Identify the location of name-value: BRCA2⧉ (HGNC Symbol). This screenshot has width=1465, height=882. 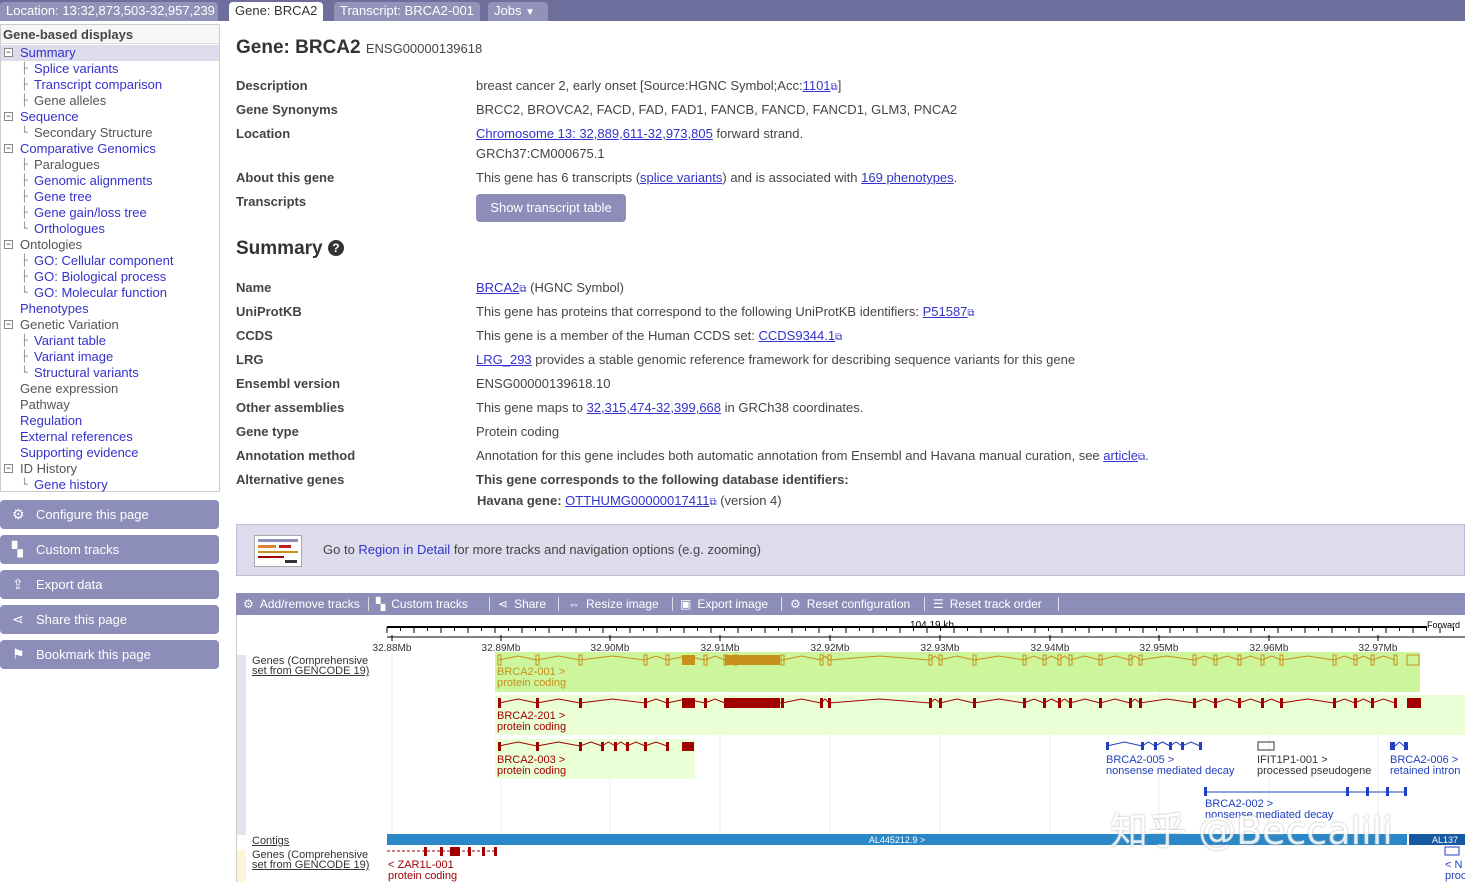
(550, 287).